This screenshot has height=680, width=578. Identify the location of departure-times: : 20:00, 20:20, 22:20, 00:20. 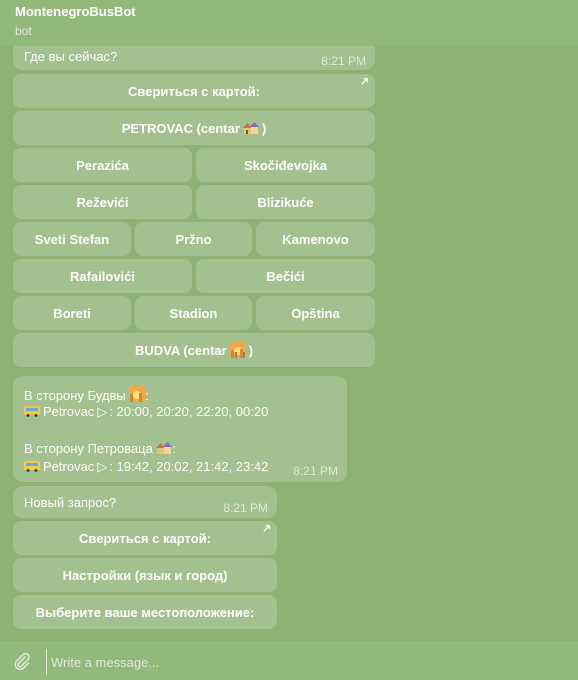
(189, 411).